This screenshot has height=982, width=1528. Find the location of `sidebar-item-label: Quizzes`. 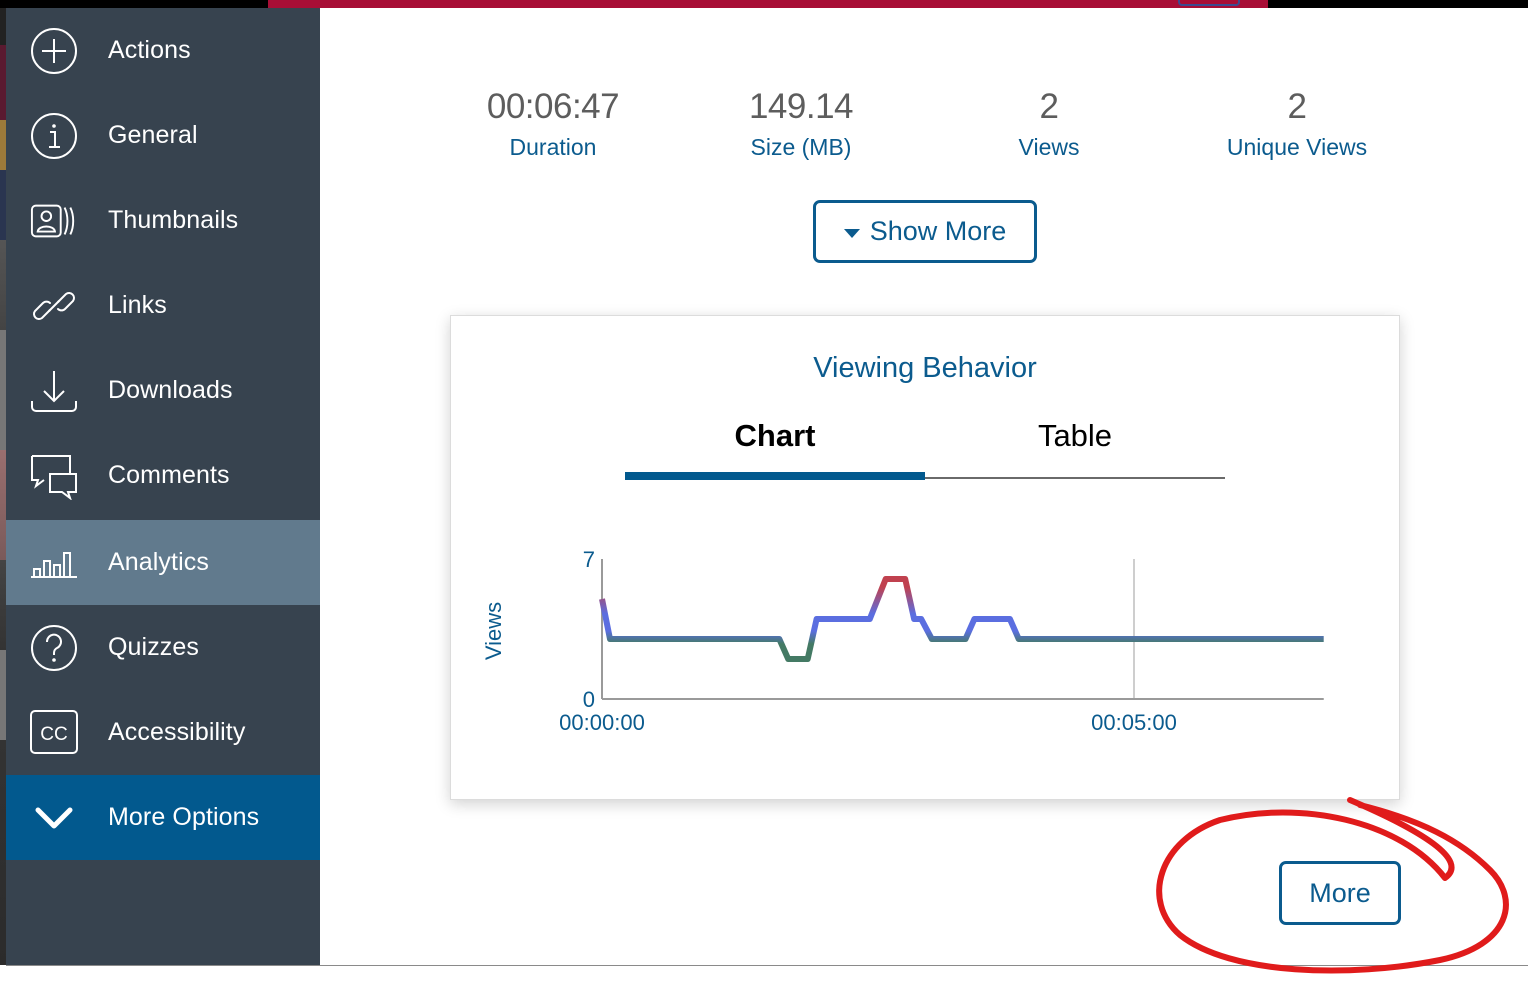

sidebar-item-label: Quizzes is located at coordinates (154, 647).